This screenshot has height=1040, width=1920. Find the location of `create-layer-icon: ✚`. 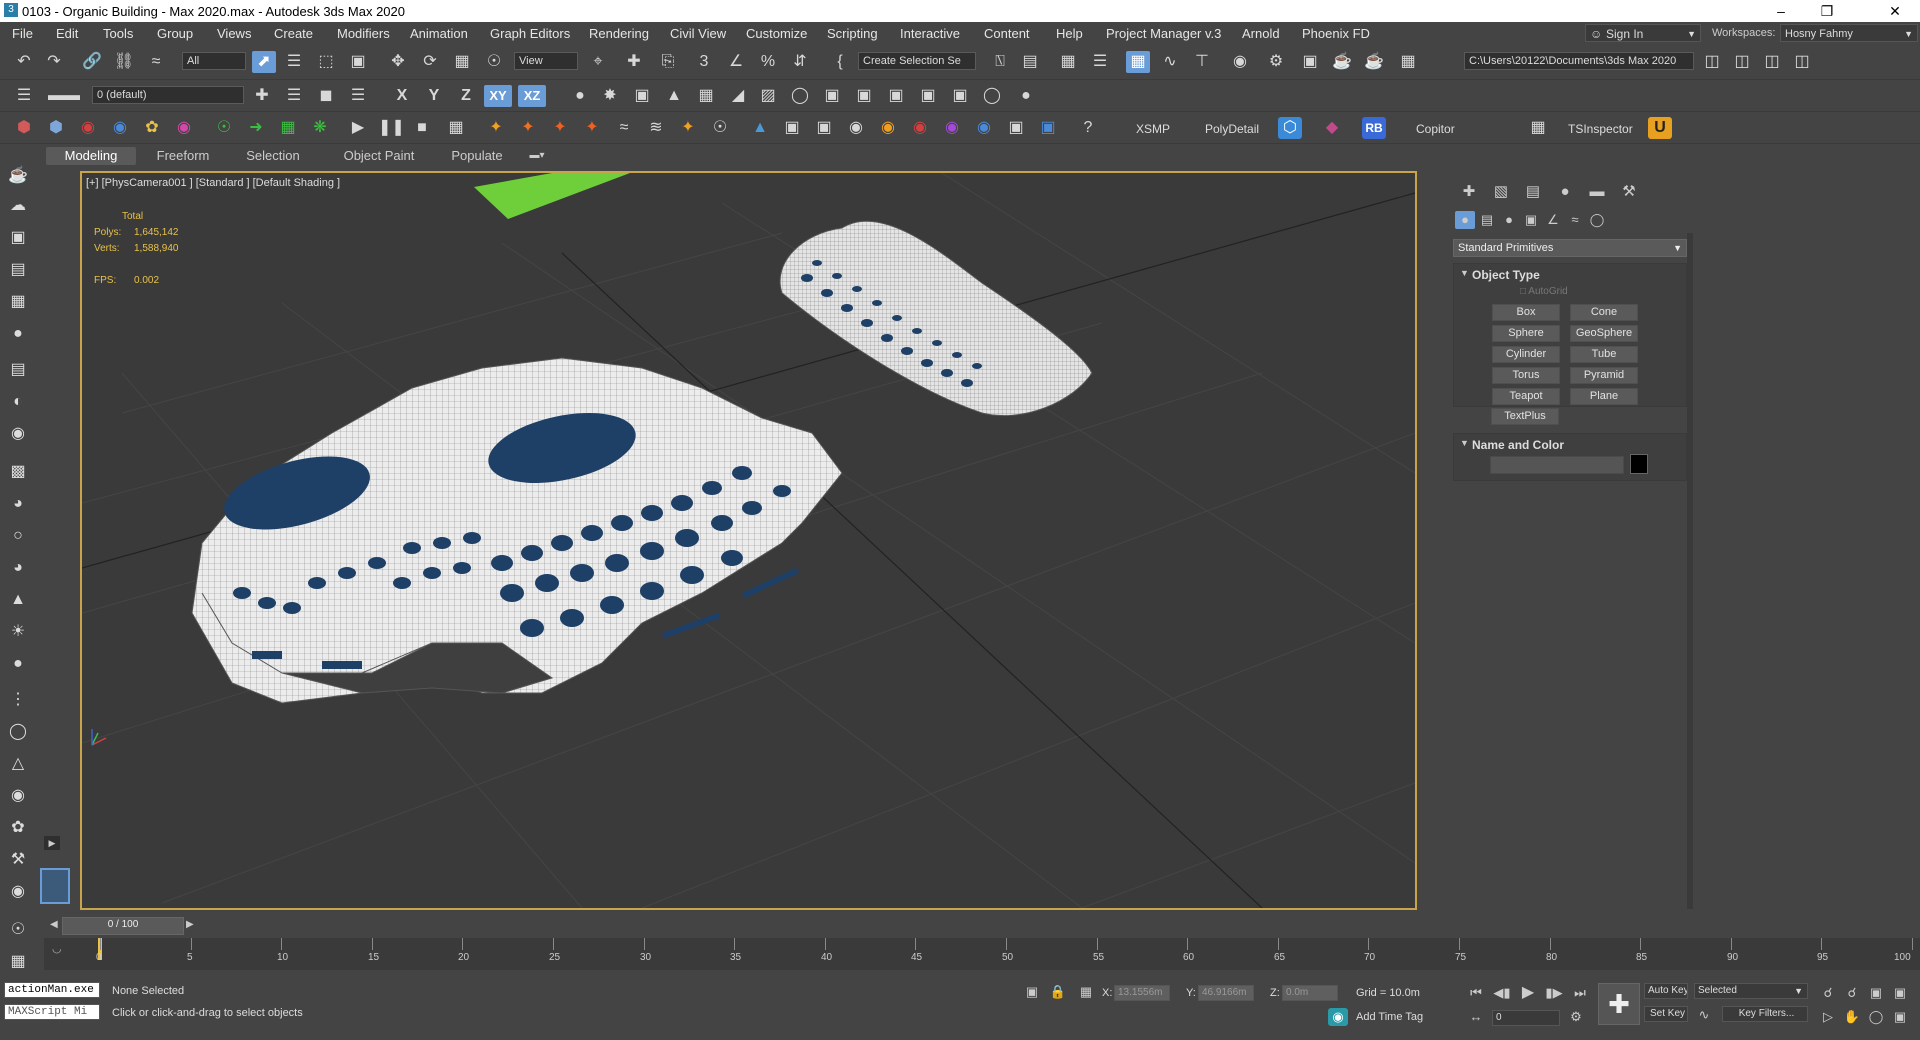

create-layer-icon: ✚ is located at coordinates (262, 96).